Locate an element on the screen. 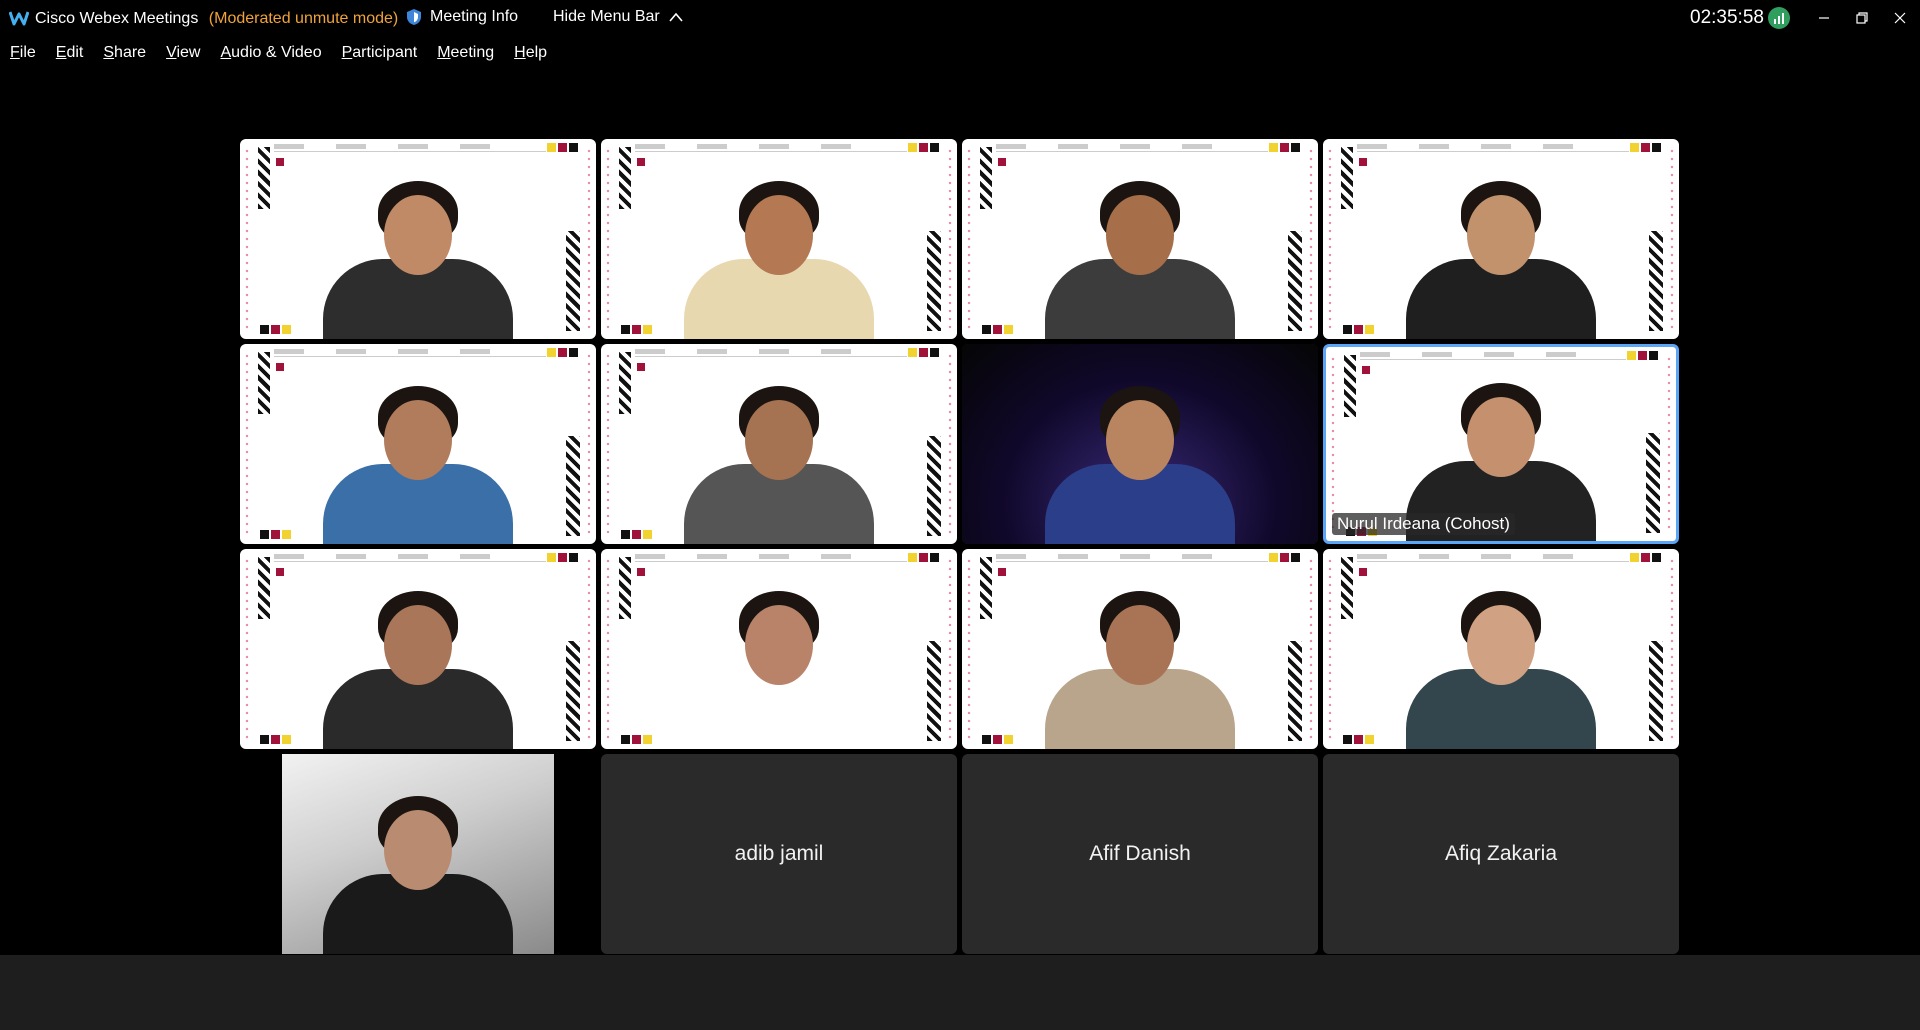 Image resolution: width=1920 pixels, height=1030 pixels. menu-label: udio & Video is located at coordinates (276, 52).